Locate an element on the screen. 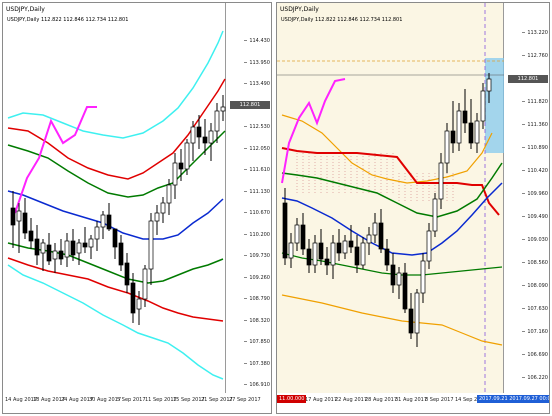 The image size is (552, 416). date-tick-label: 5 Sep 2017 is located at coordinates (131, 400).